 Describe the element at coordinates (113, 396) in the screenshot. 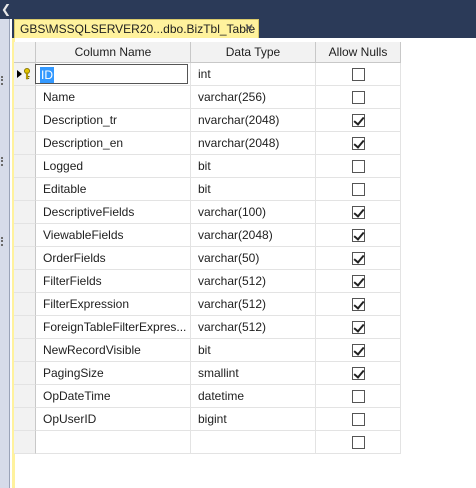

I see `column-name-cell: OpDateTime` at that location.